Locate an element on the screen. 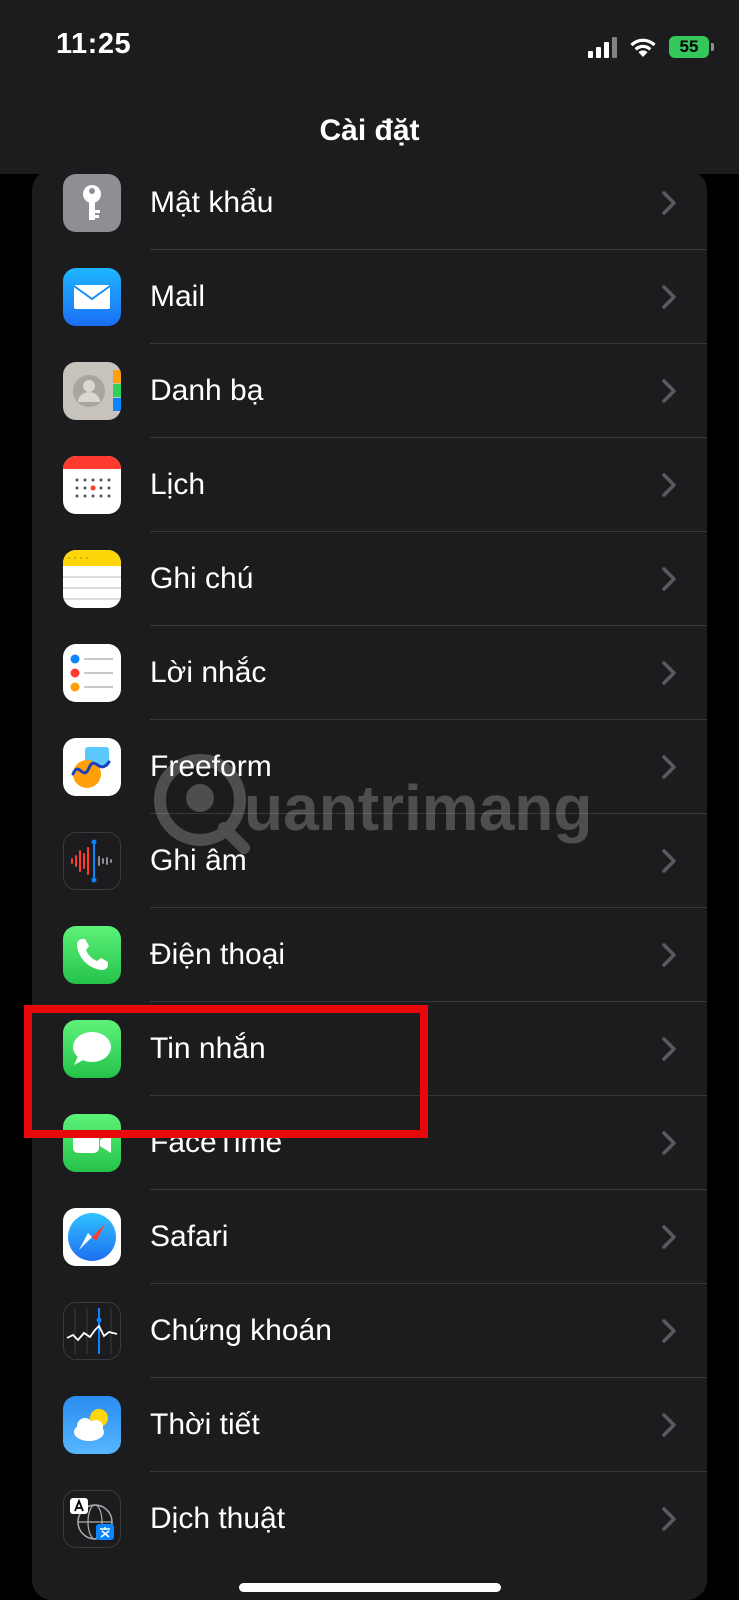 This screenshot has height=1600, width=739. settings-item-label: Ghi âm is located at coordinates (198, 860).